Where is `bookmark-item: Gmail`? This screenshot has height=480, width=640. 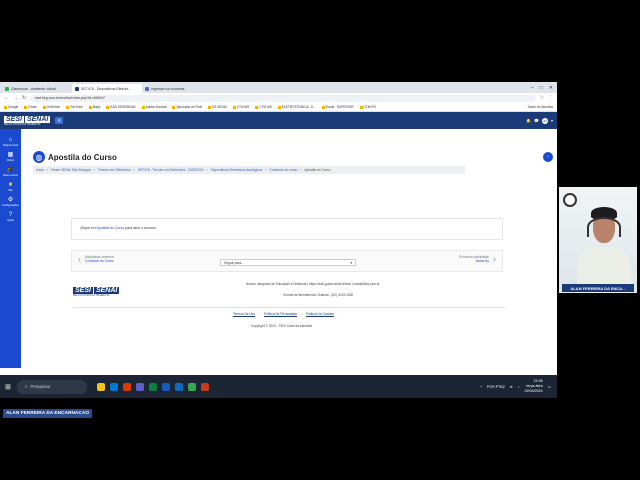 bookmark-item: Gmail is located at coordinates (30, 107).